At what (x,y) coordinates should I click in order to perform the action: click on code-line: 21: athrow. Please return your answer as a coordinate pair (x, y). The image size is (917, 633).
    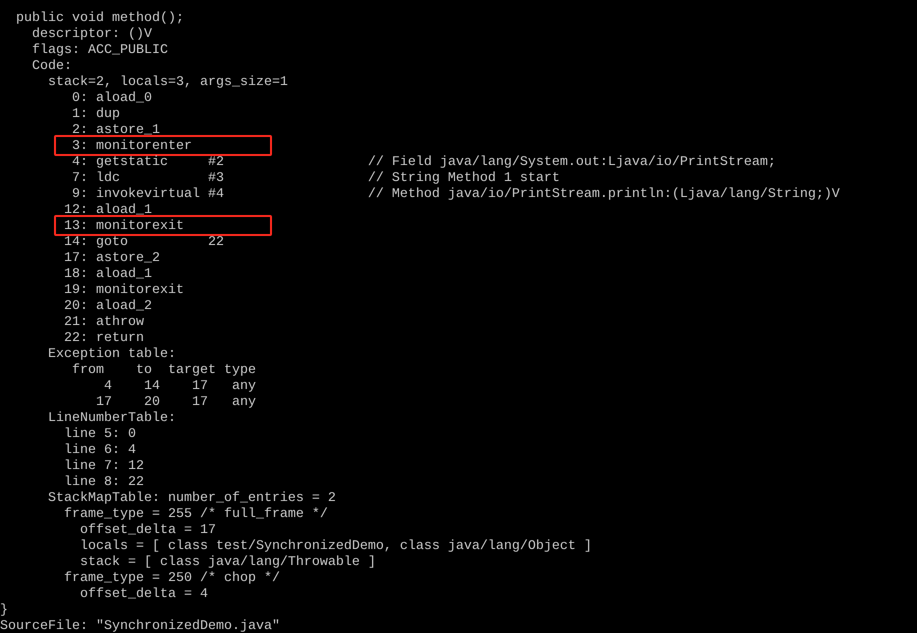
    Looking at the image, I should click on (103, 322).